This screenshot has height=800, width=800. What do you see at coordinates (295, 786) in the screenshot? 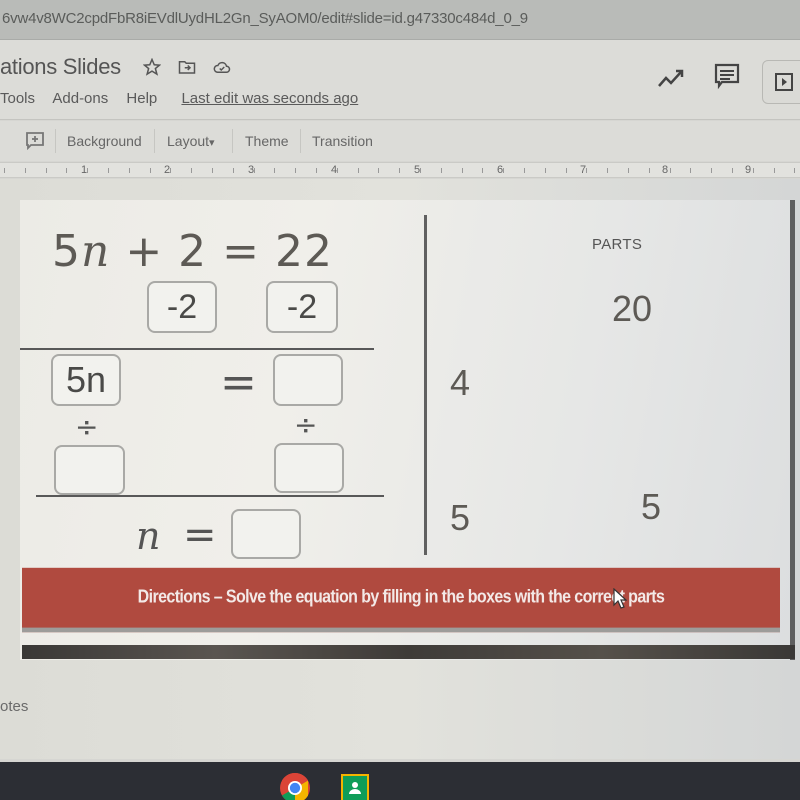
I see `chrome-icon` at bounding box center [295, 786].